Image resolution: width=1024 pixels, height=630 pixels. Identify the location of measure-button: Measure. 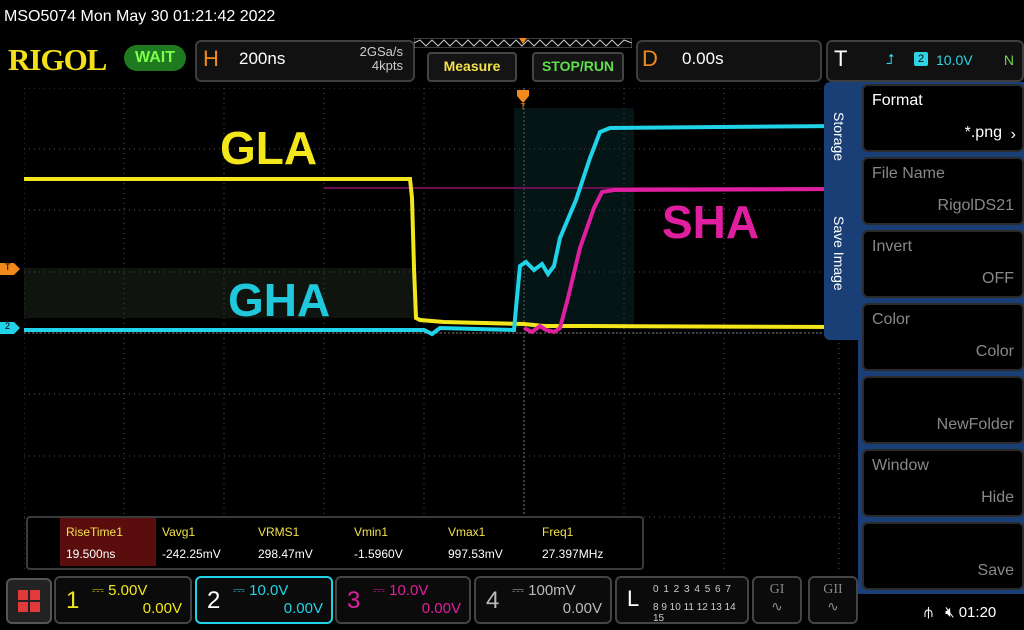
(472, 67).